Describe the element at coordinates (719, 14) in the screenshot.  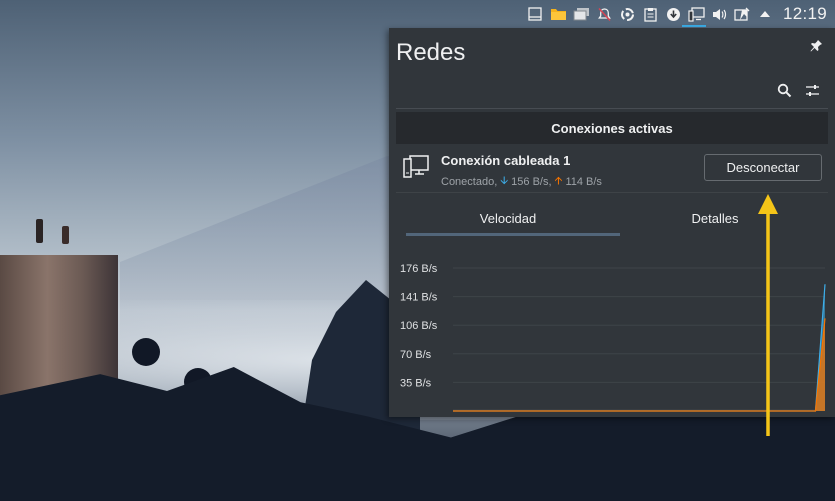
I see `volume-icon` at that location.